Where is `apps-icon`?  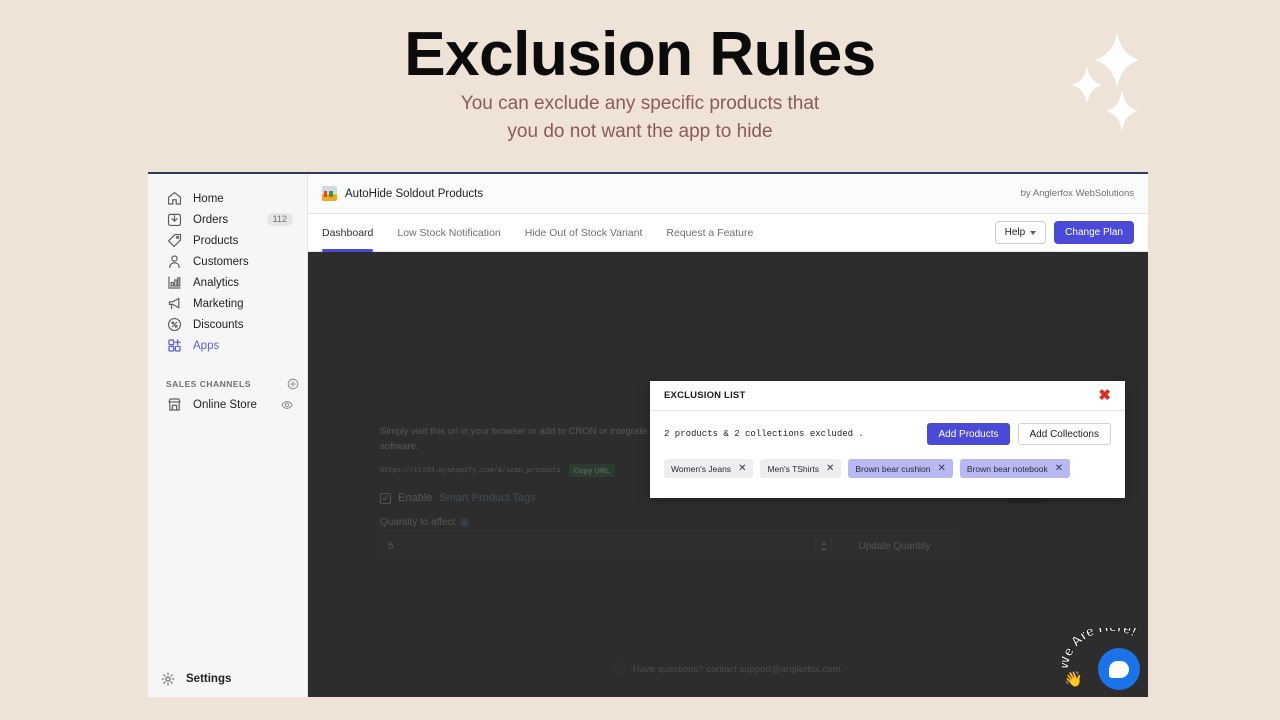 apps-icon is located at coordinates (174, 345).